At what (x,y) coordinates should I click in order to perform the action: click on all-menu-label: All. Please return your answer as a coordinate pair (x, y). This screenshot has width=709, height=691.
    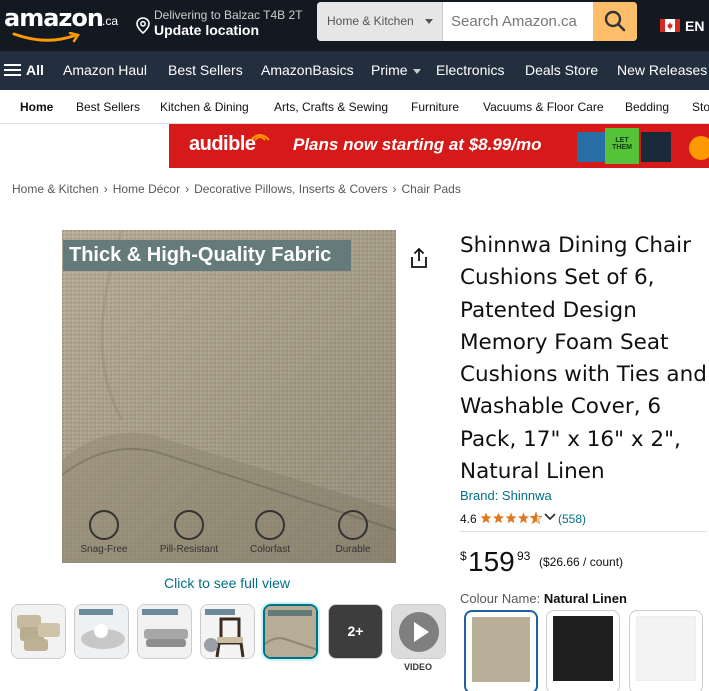
    Looking at the image, I should click on (35, 70).